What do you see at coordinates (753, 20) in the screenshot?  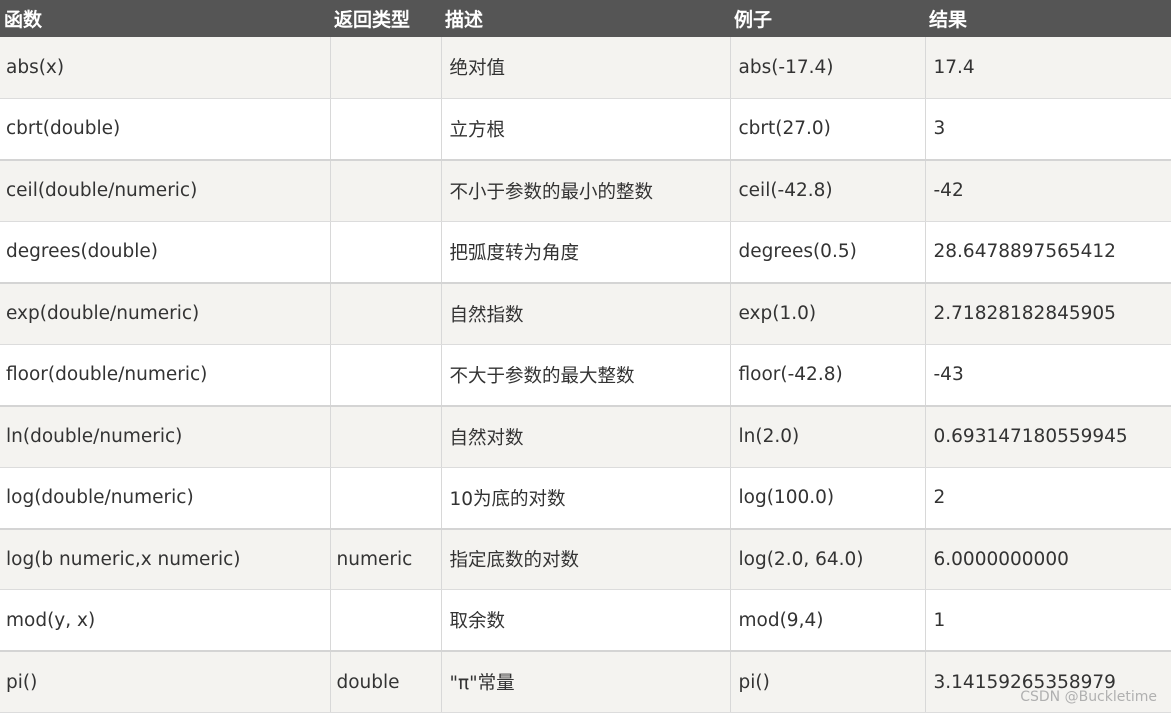 I see `header-example: 例子` at bounding box center [753, 20].